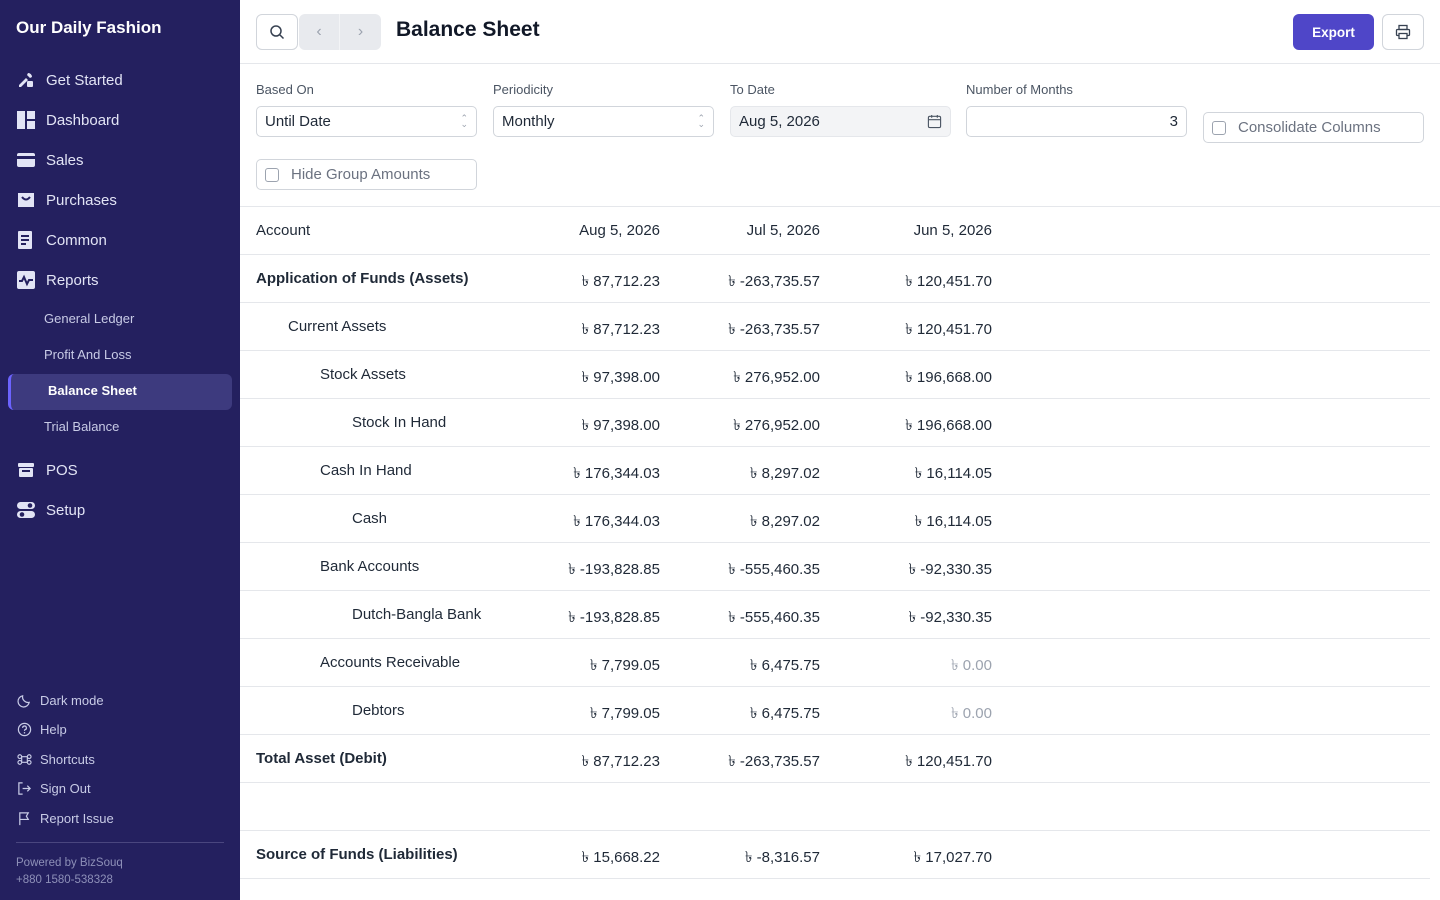 This screenshot has height=900, width=1440. I want to click on account-name: Bank Accounts, so click(370, 566).